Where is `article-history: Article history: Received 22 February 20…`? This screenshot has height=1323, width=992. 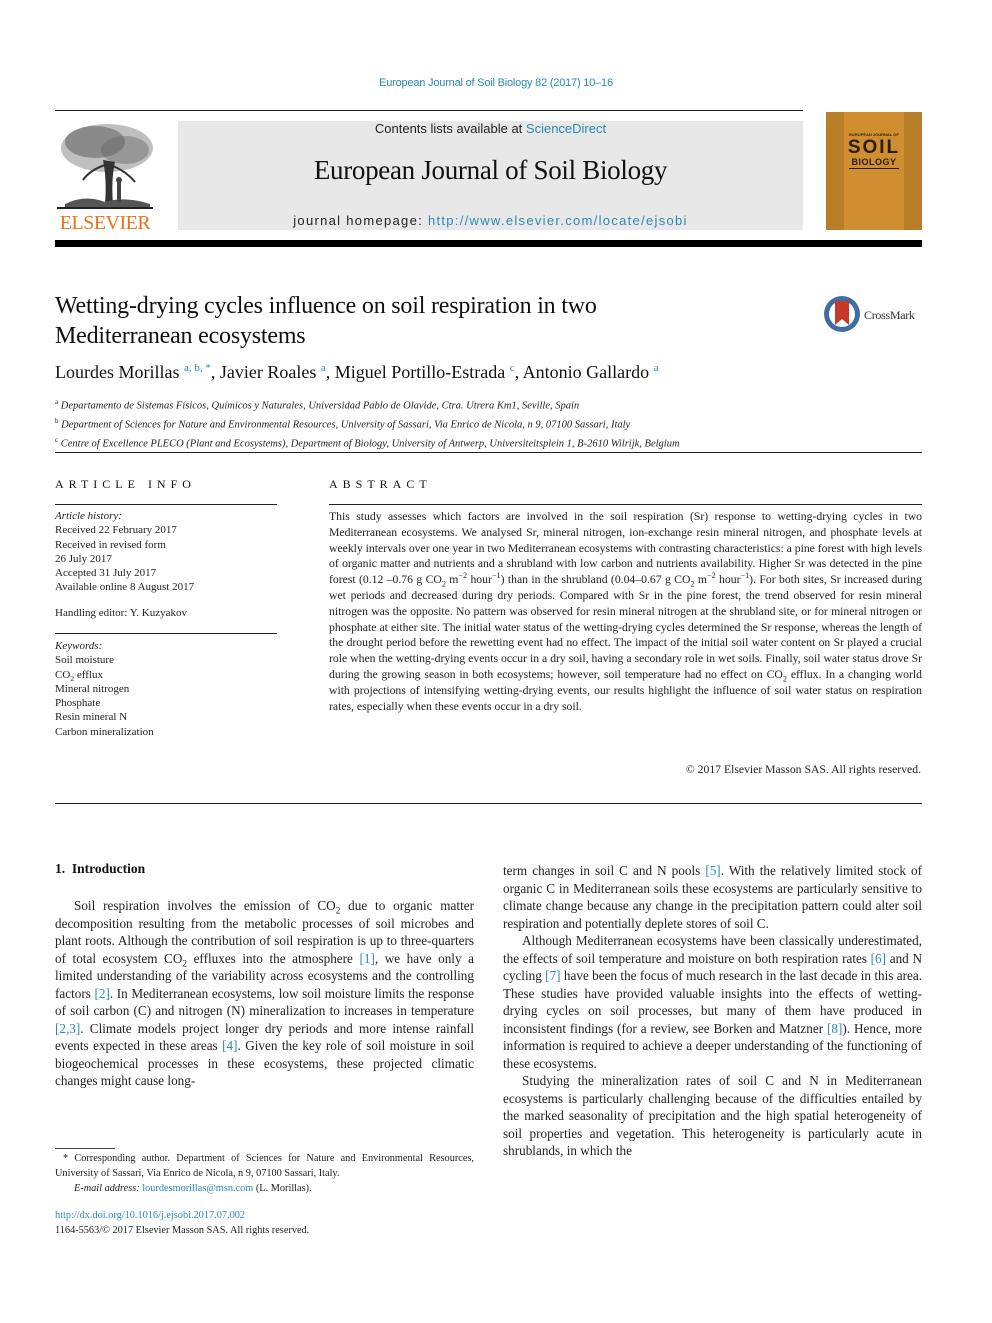
article-history: Article history: Received 22 February 20… is located at coordinates (167, 552).